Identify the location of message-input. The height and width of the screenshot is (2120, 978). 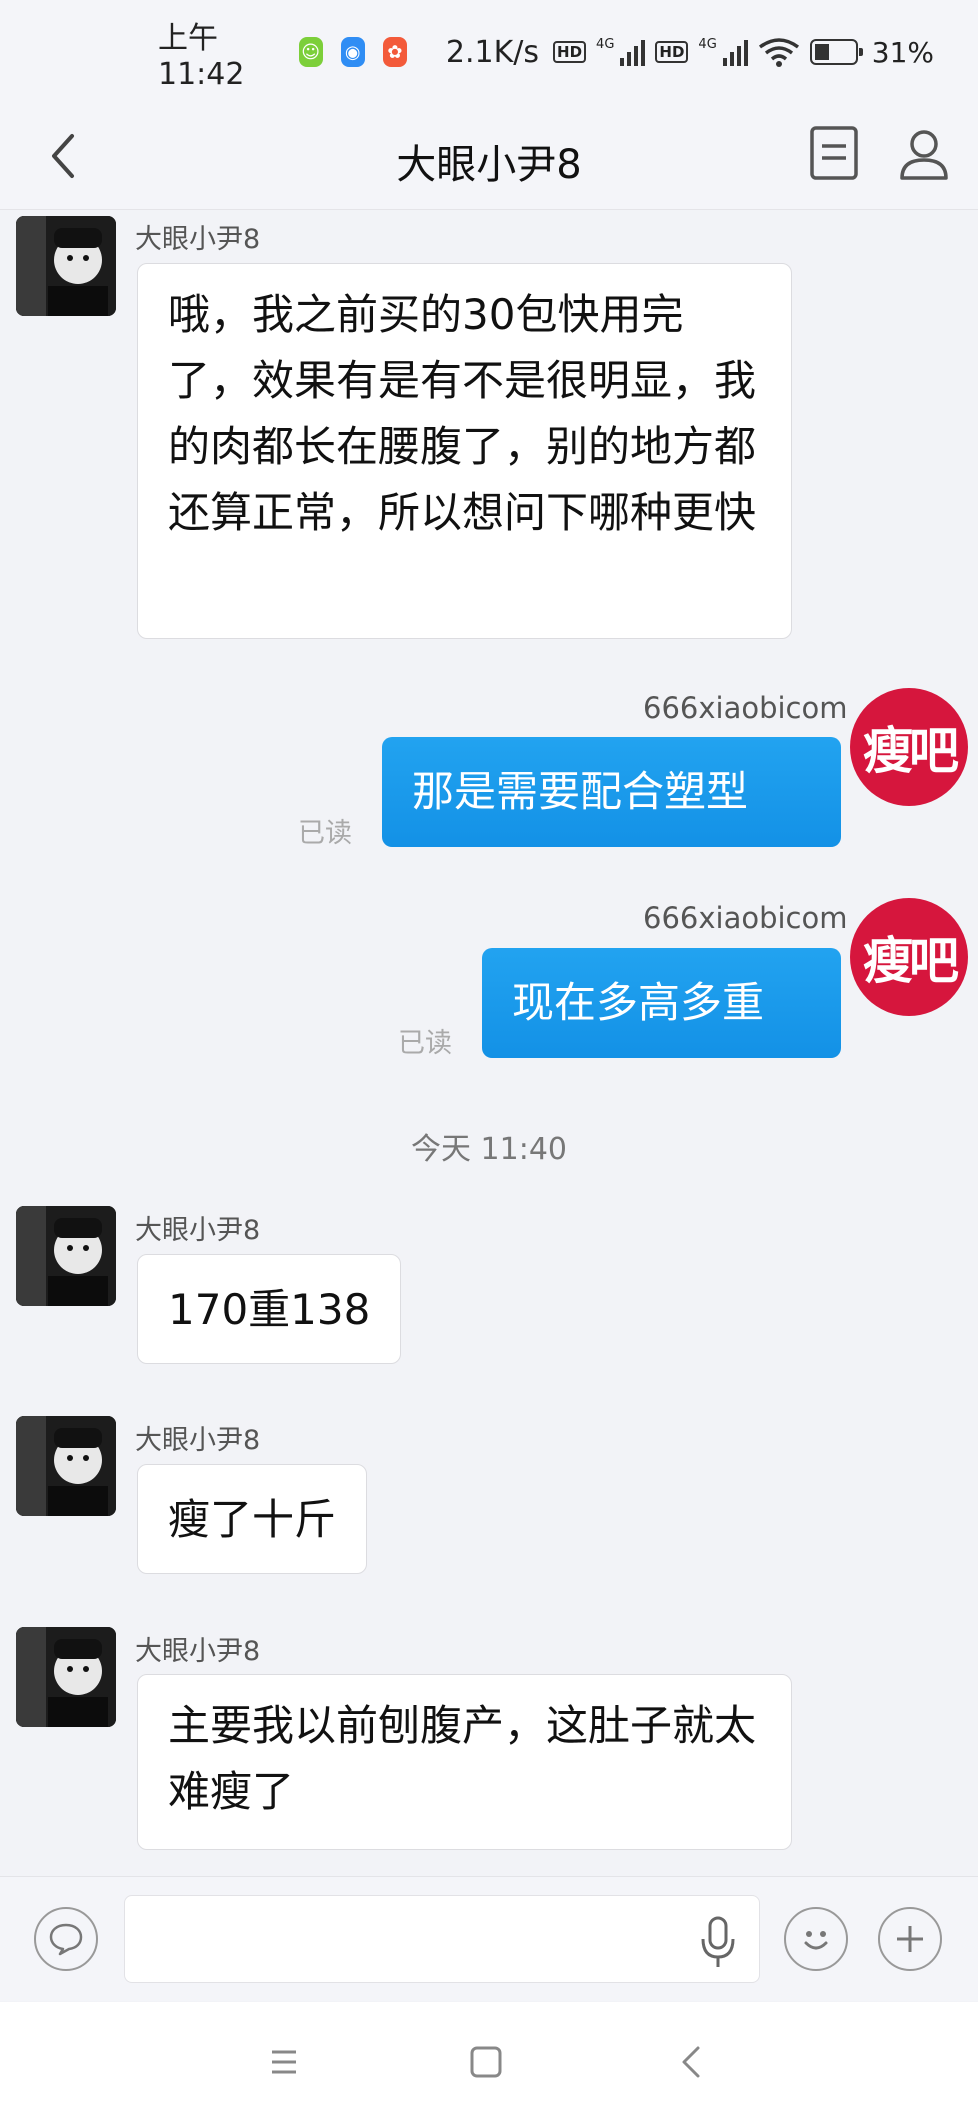
(442, 1939).